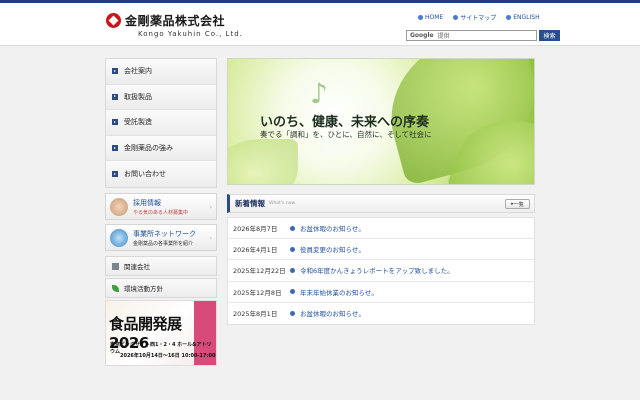 The image size is (640, 400). Describe the element at coordinates (381, 250) in the screenshot. I see `news-item: 2026年4月1日 役員変更のお知らせ。` at that location.